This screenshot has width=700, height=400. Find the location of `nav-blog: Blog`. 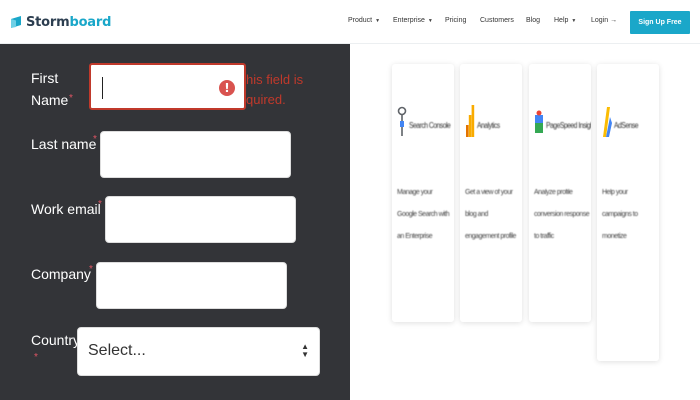

nav-blog: Blog is located at coordinates (533, 20).